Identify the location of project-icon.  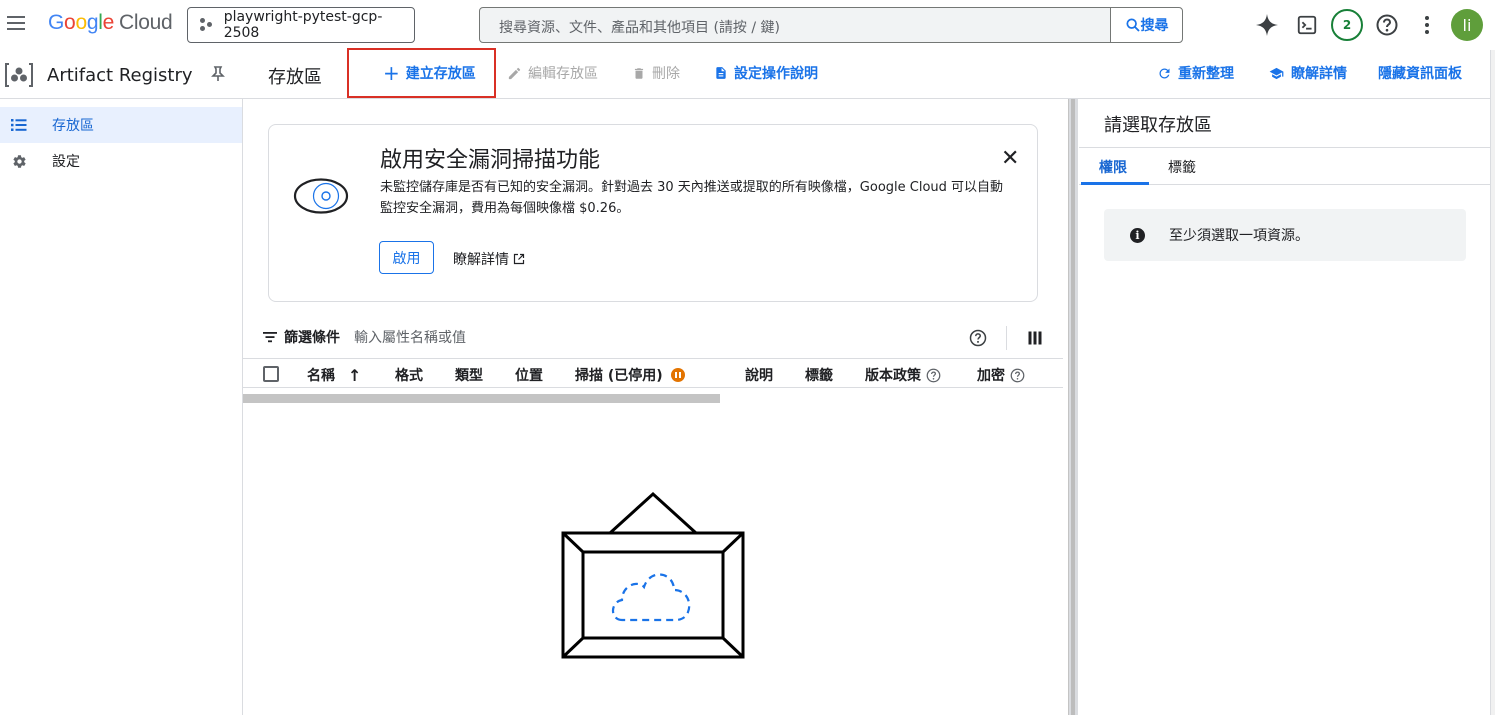
(207, 25).